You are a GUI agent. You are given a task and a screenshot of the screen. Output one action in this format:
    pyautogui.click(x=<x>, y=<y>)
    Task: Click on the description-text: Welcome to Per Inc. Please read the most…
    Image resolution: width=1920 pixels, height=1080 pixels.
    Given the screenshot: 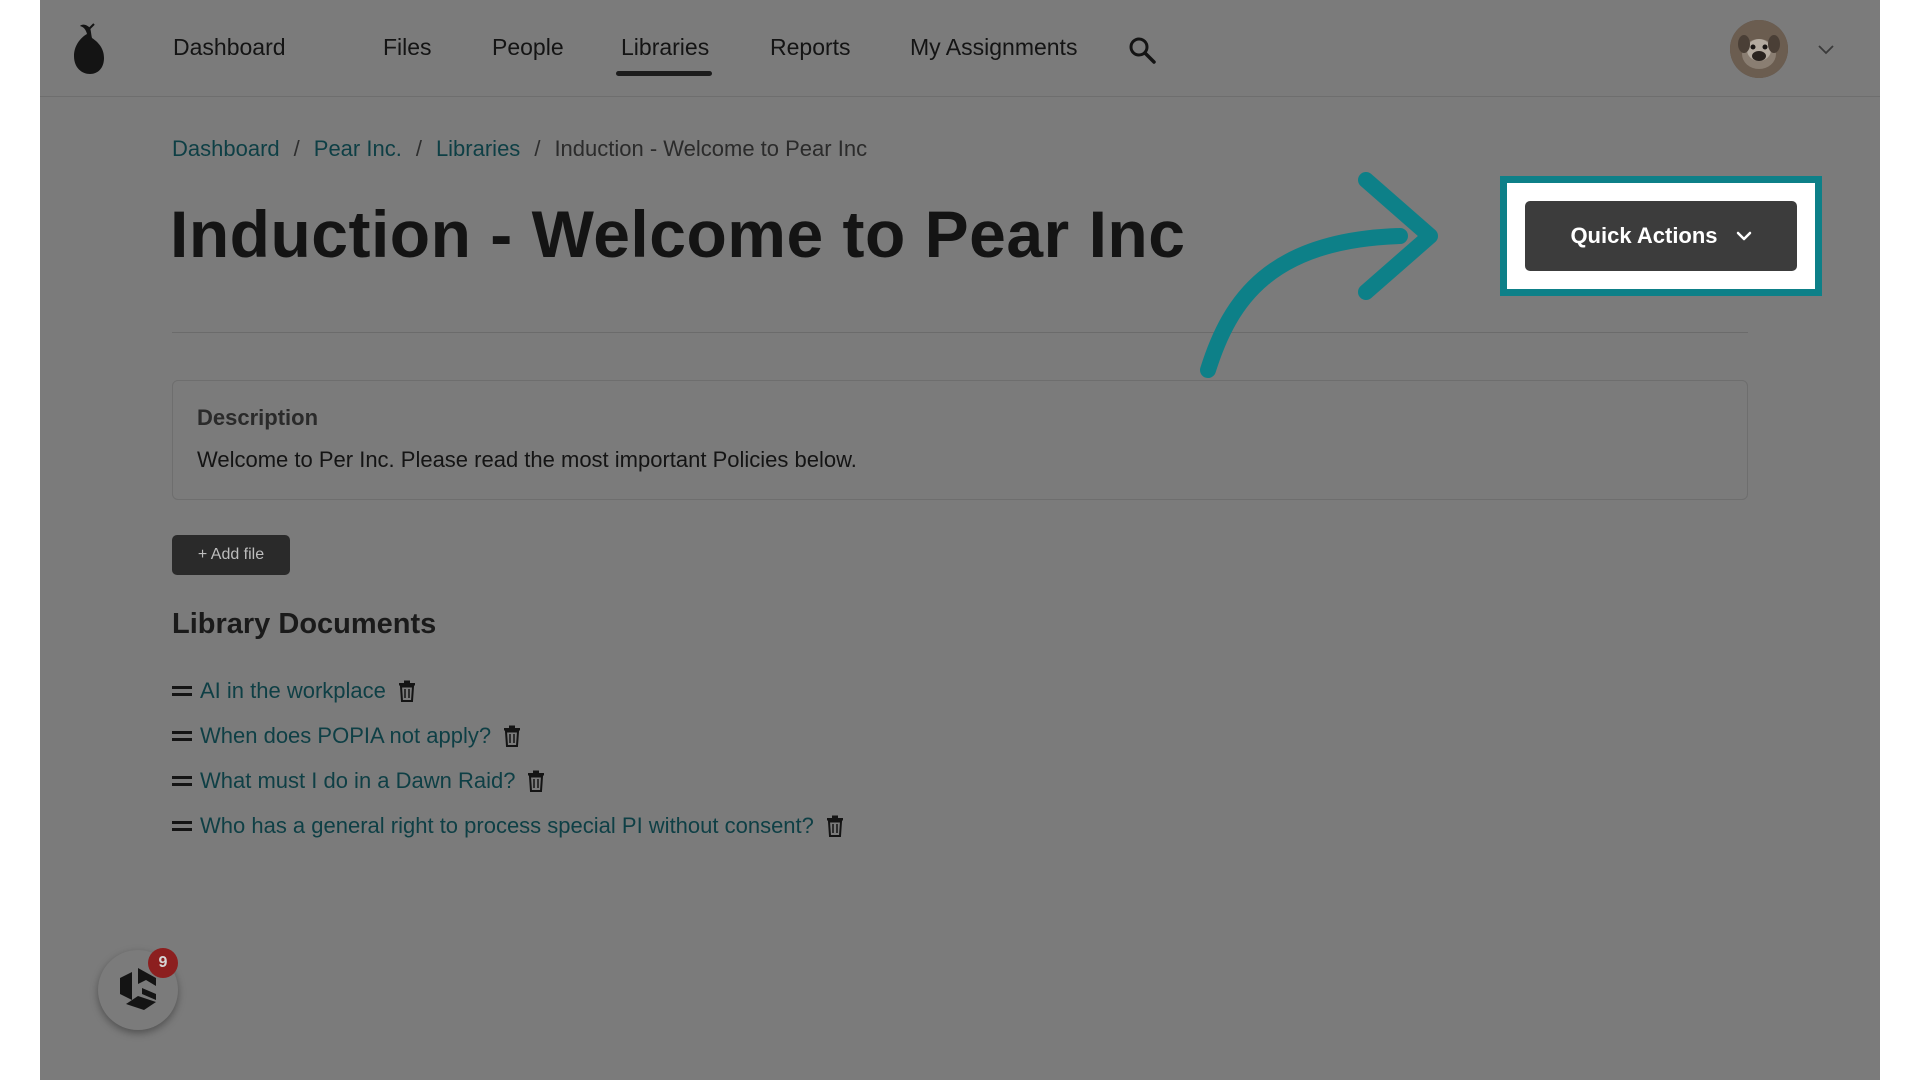 What is the action you would take?
    pyautogui.click(x=527, y=459)
    